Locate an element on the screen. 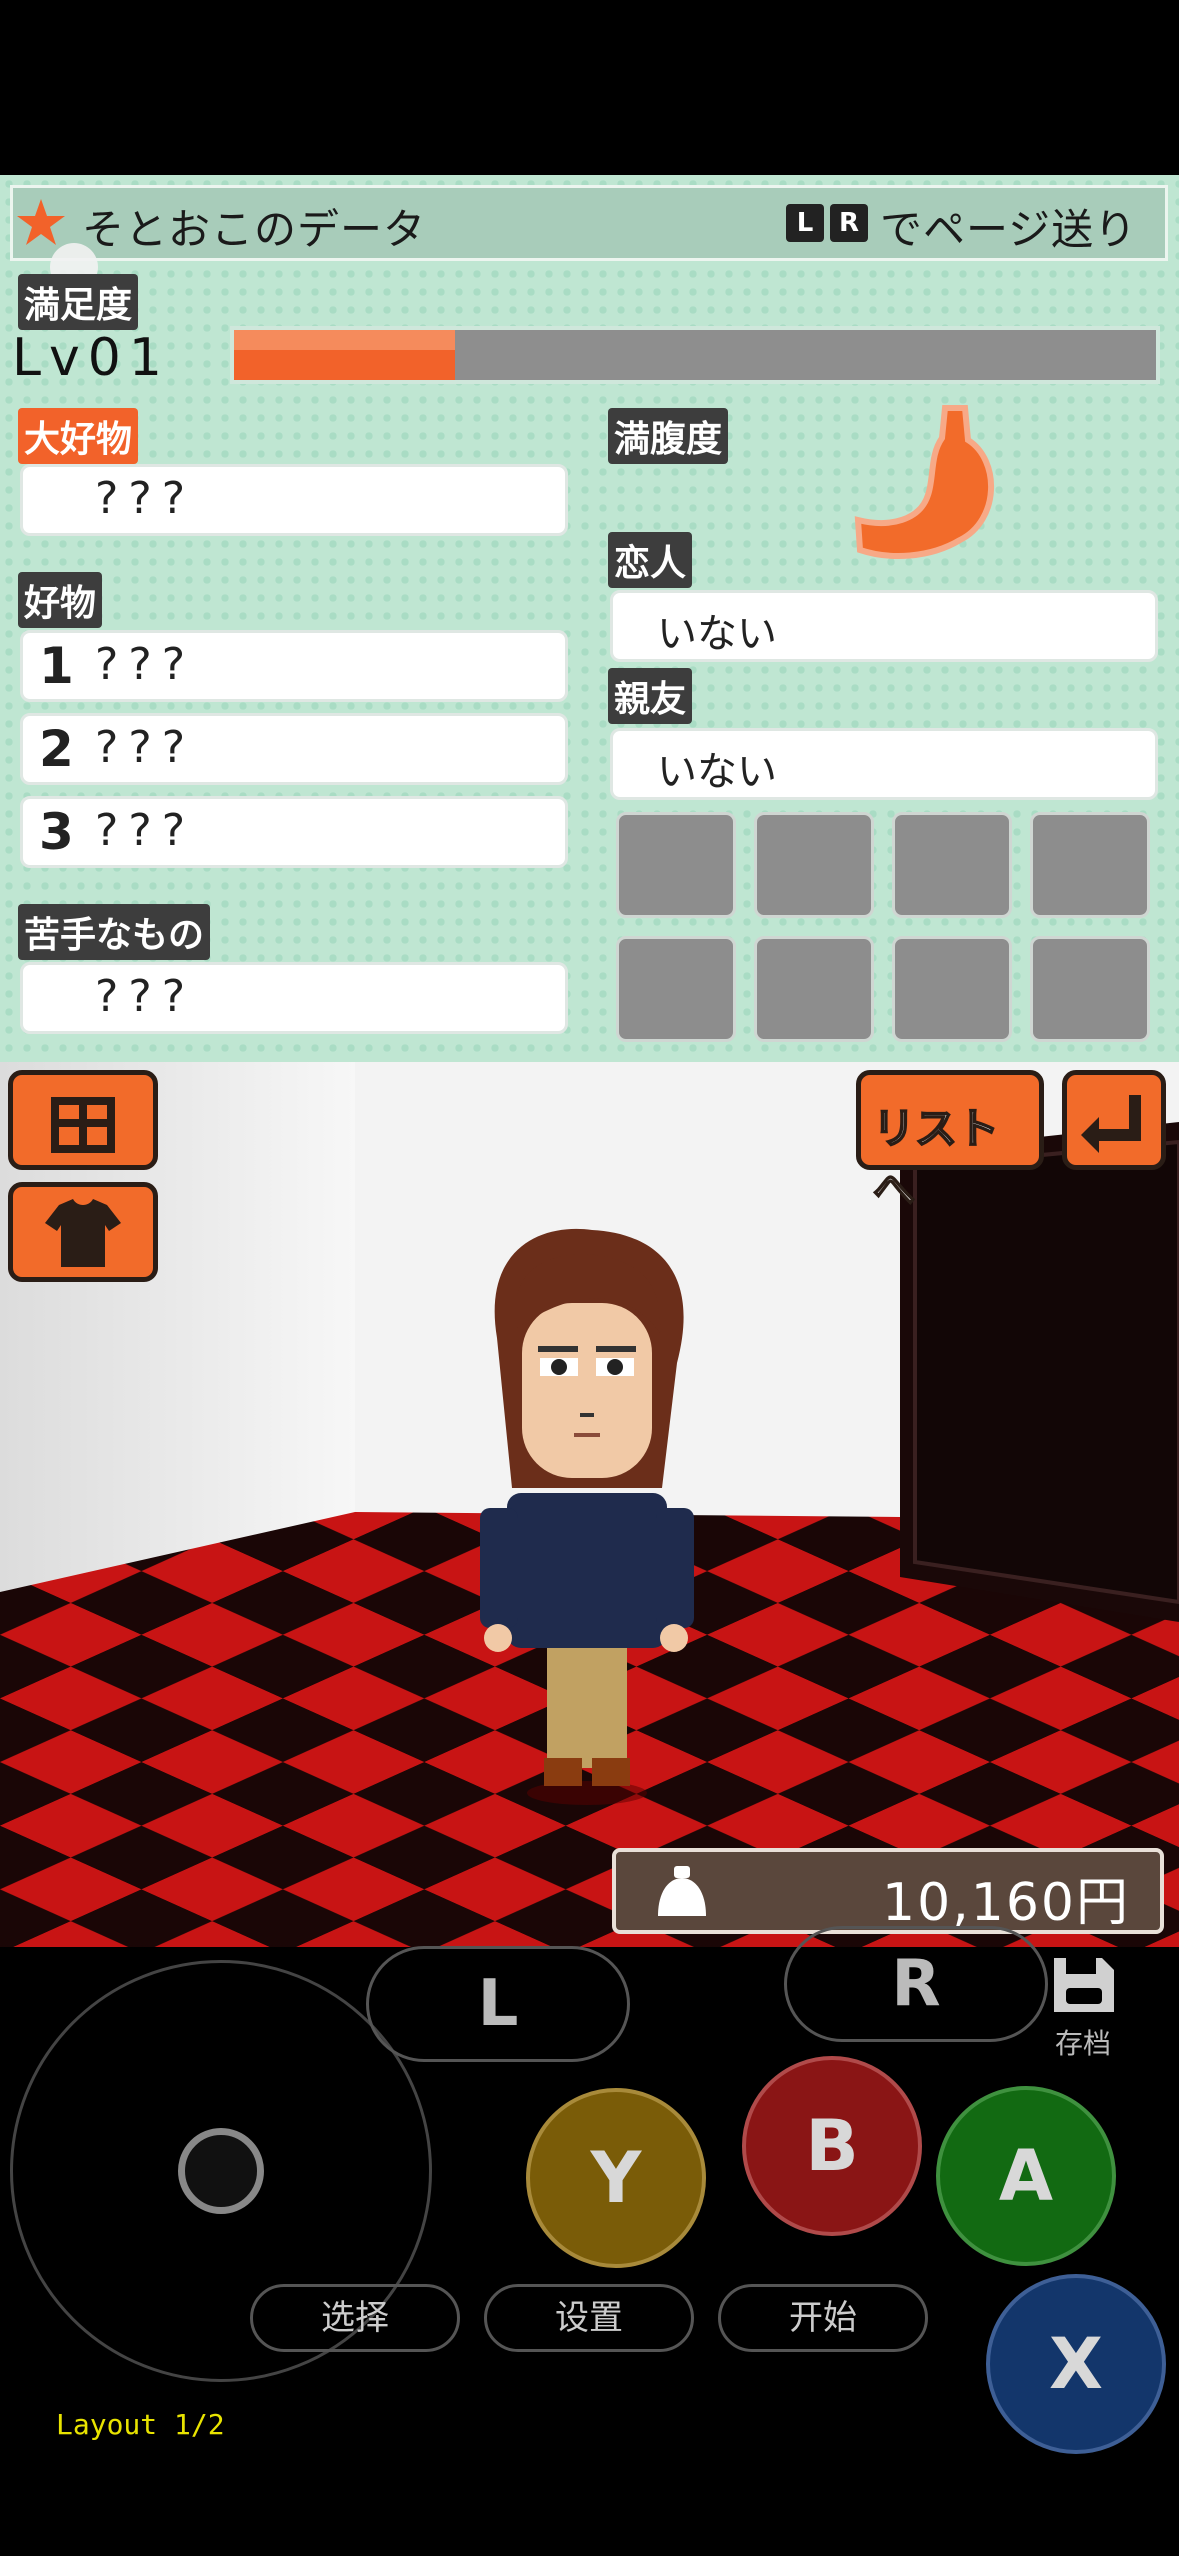 The width and height of the screenshot is (1179, 2556). r-key-icon: R is located at coordinates (849, 223).